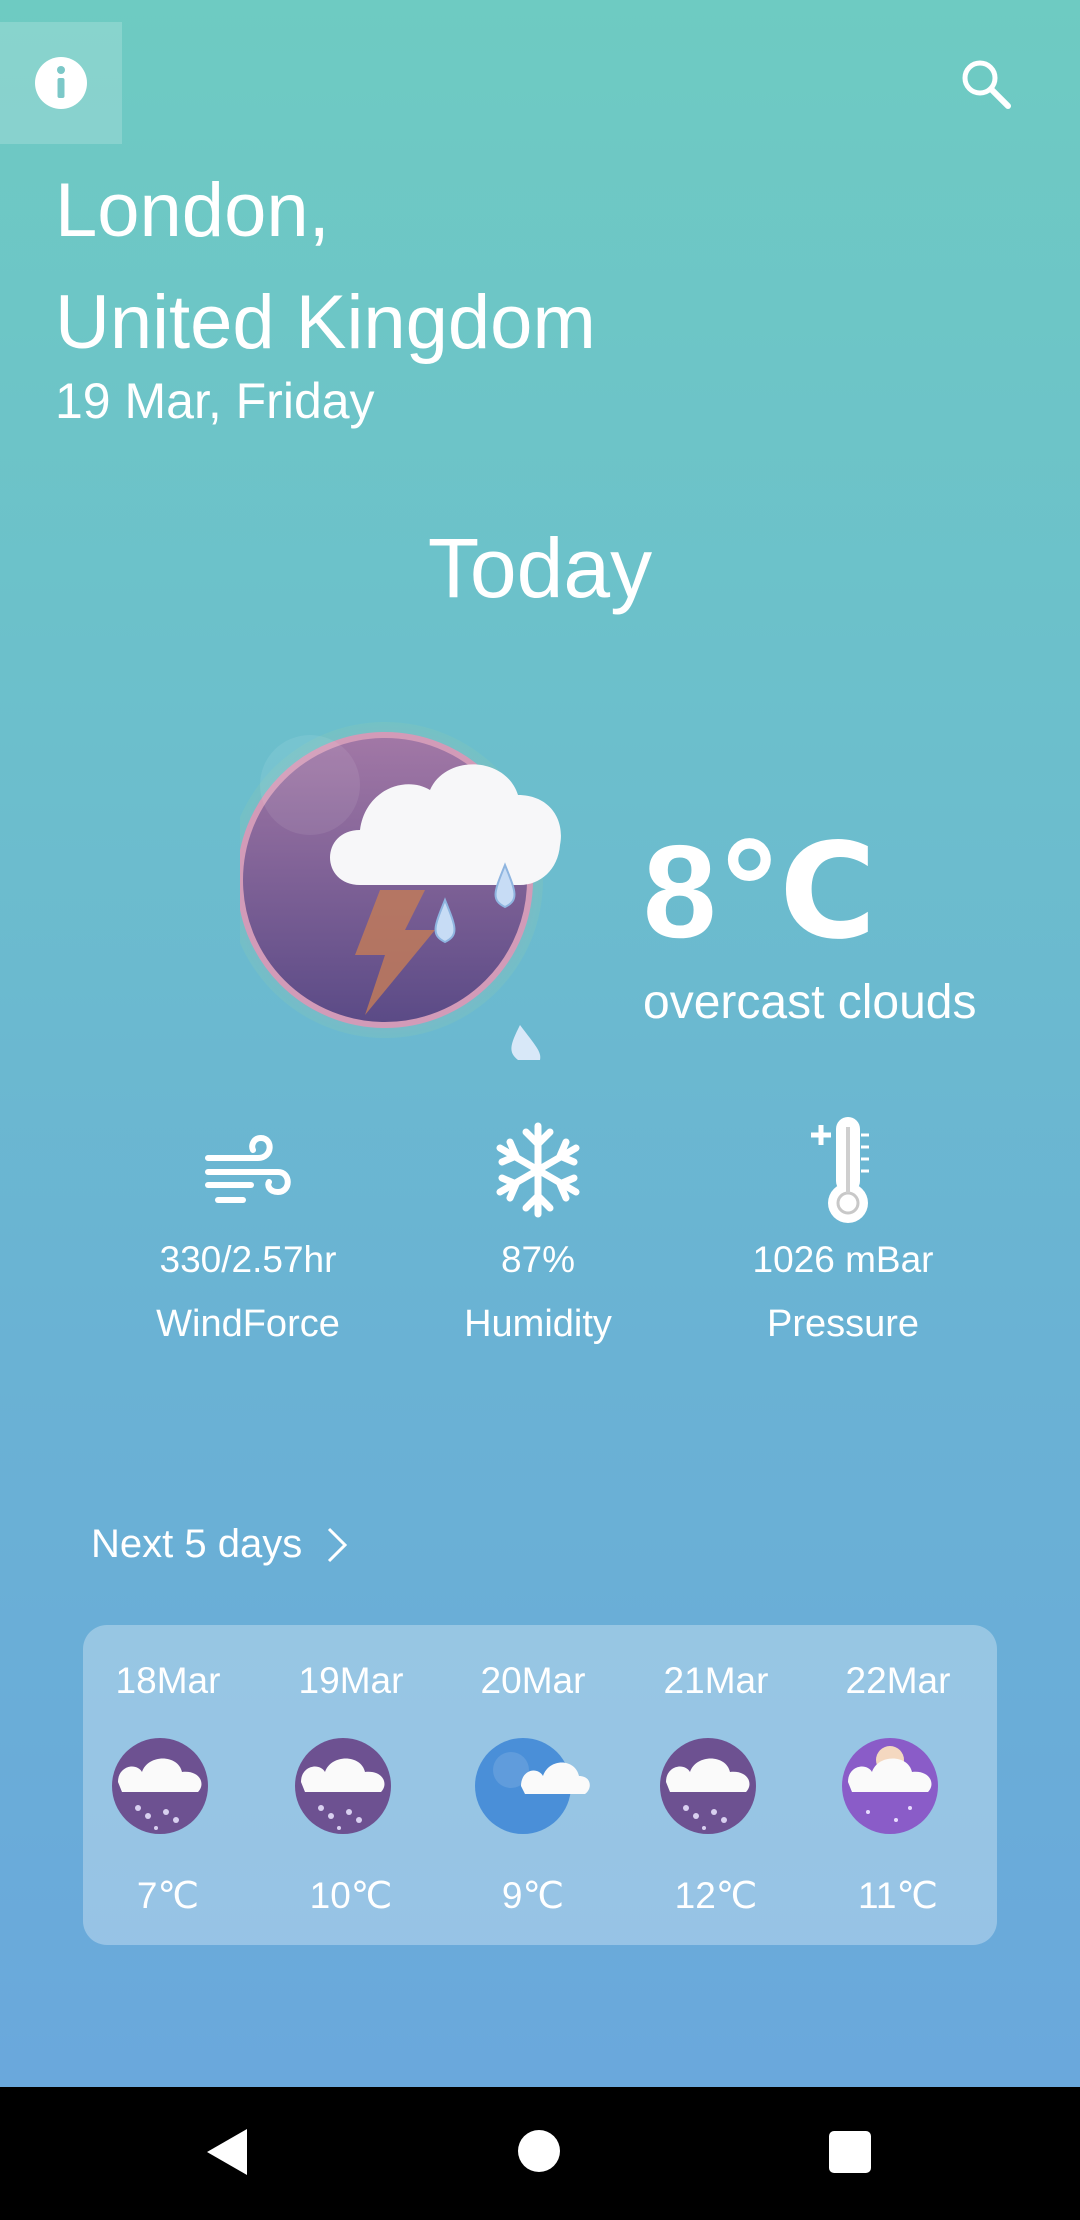 The width and height of the screenshot is (1080, 2220). I want to click on location-title: London, United Kingdom, so click(325, 267).